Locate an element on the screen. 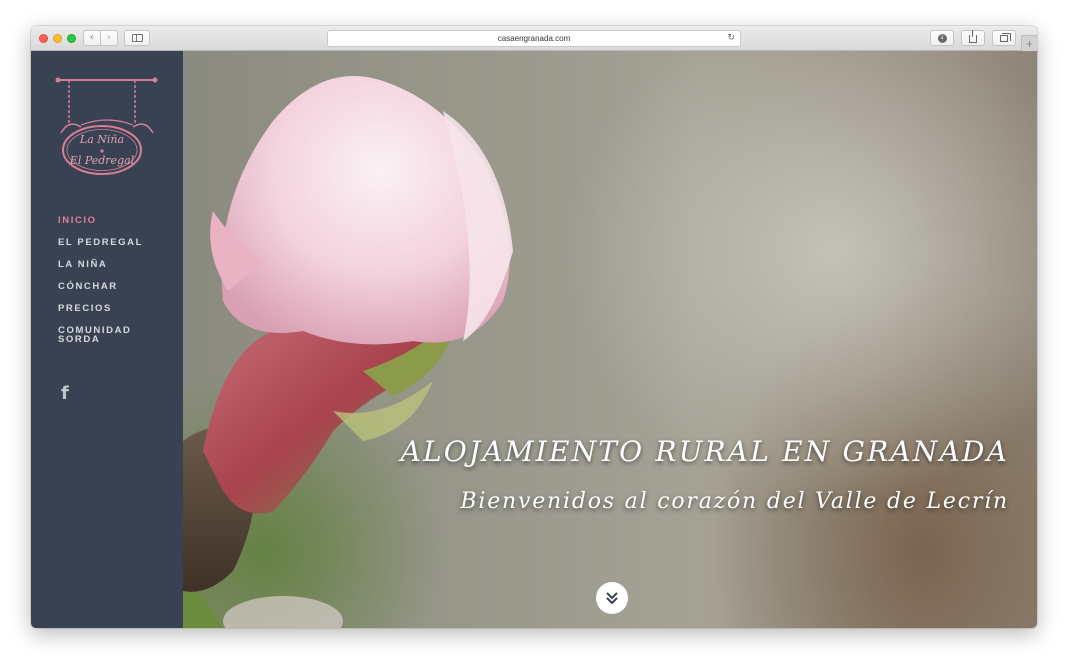  sidebar-icon is located at coordinates (137, 38).